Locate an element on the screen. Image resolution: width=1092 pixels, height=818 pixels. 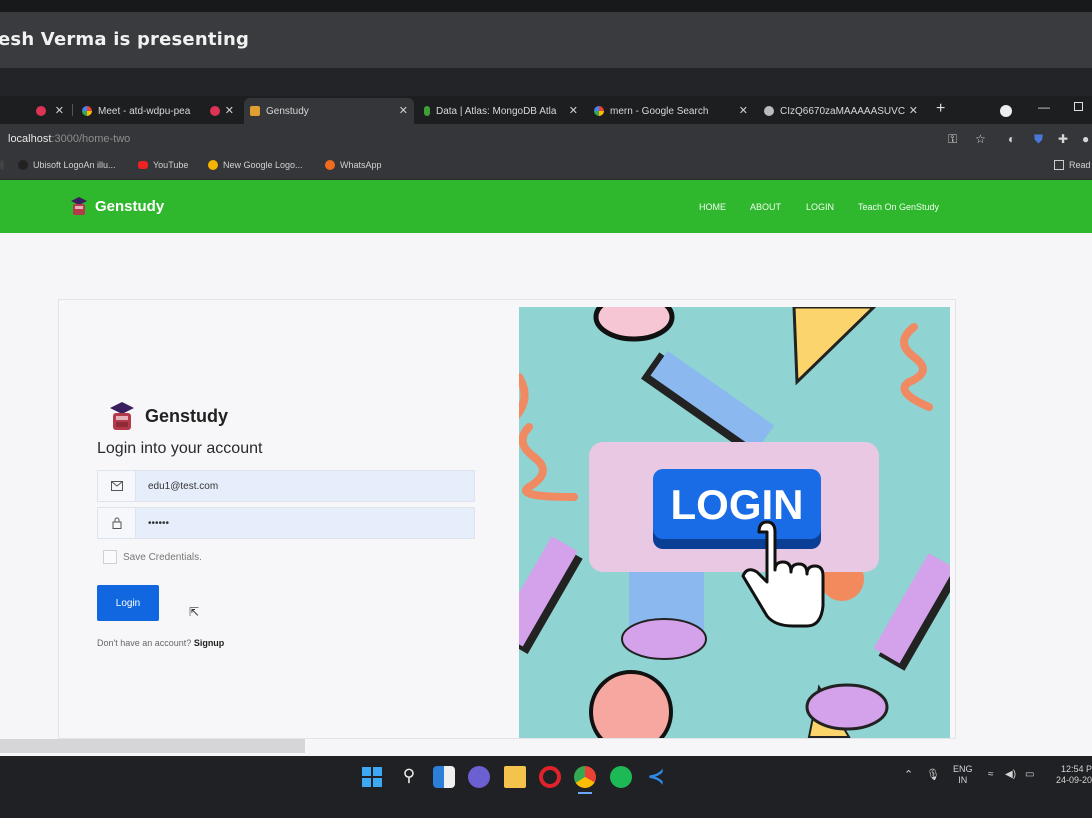
tab-label: Genstudy is located at coordinates (287, 111).